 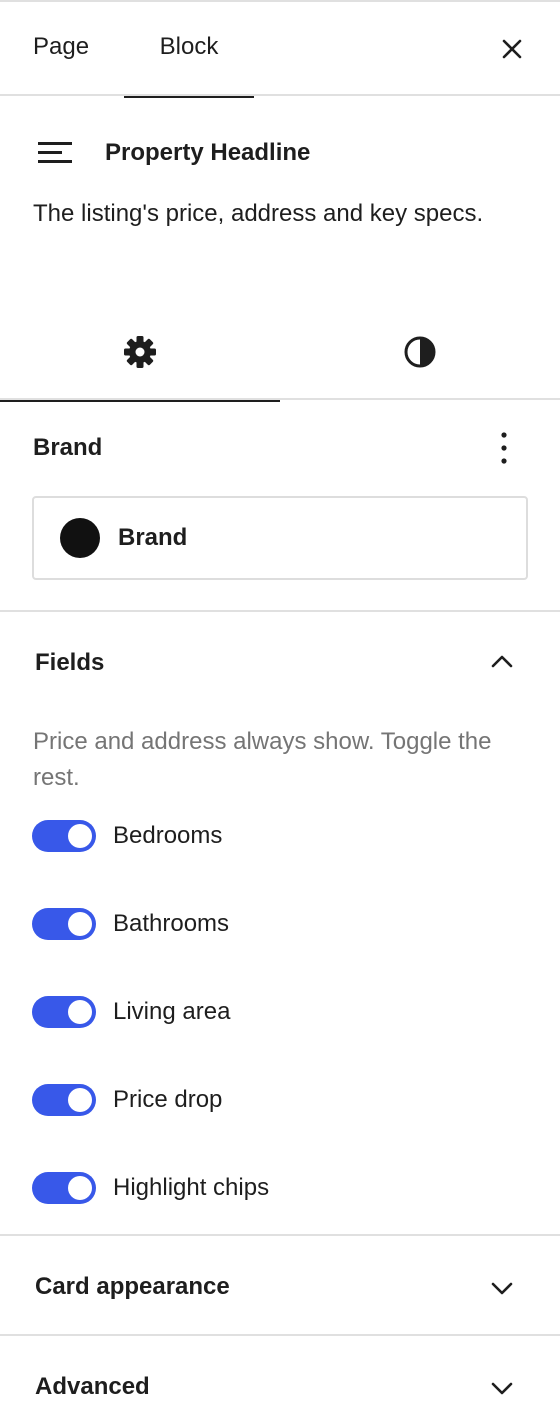 What do you see at coordinates (280, 1378) in the screenshot?
I see `advanced-panel-toggle: Advanced` at bounding box center [280, 1378].